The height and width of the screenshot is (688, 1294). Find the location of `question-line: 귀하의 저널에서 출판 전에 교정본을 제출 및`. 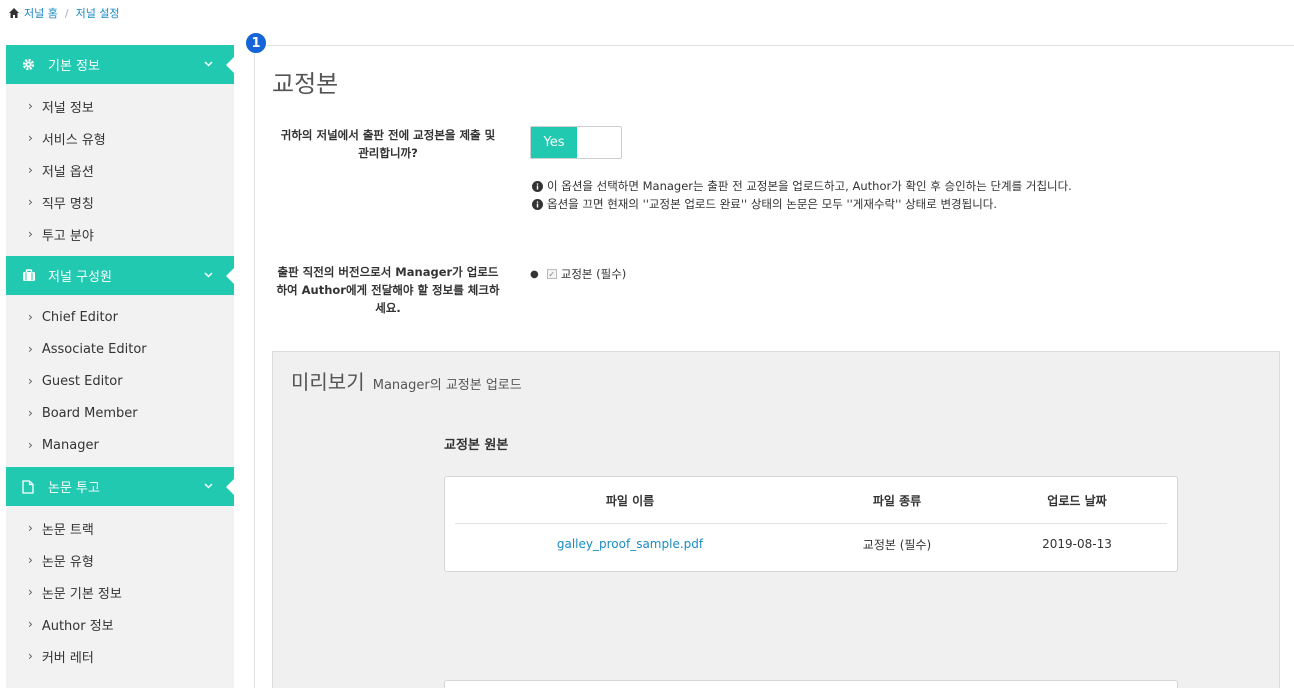

question-line: 귀하의 저널에서 출판 전에 교정본을 제출 및 is located at coordinates (388, 135).